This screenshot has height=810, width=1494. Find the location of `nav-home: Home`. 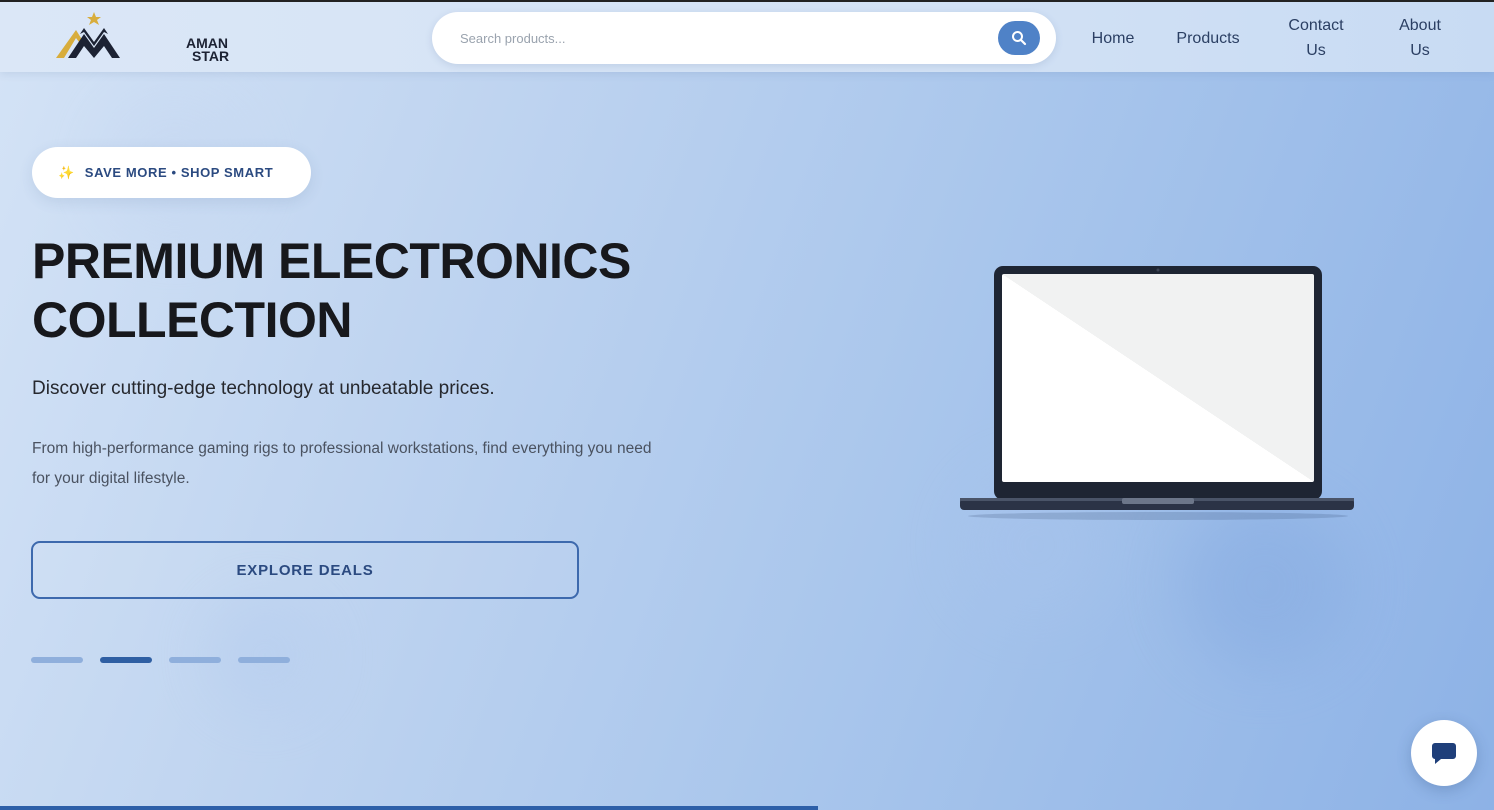

nav-home: Home is located at coordinates (1113, 38).